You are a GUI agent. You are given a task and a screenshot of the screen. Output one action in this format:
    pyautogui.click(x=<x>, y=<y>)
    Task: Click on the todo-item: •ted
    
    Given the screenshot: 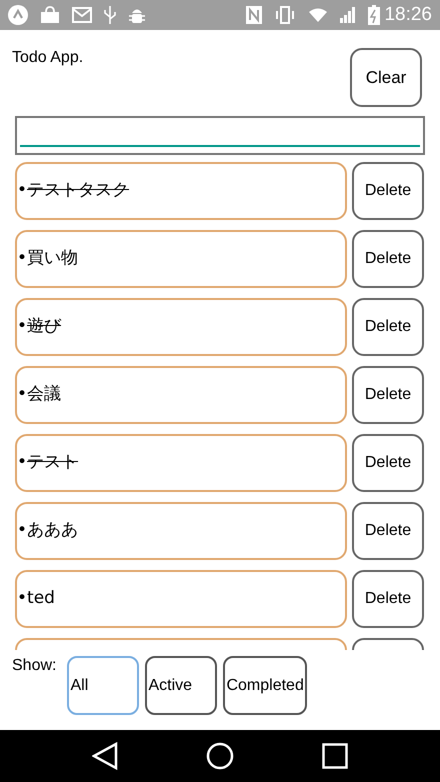 What is the action you would take?
    pyautogui.click(x=181, y=599)
    